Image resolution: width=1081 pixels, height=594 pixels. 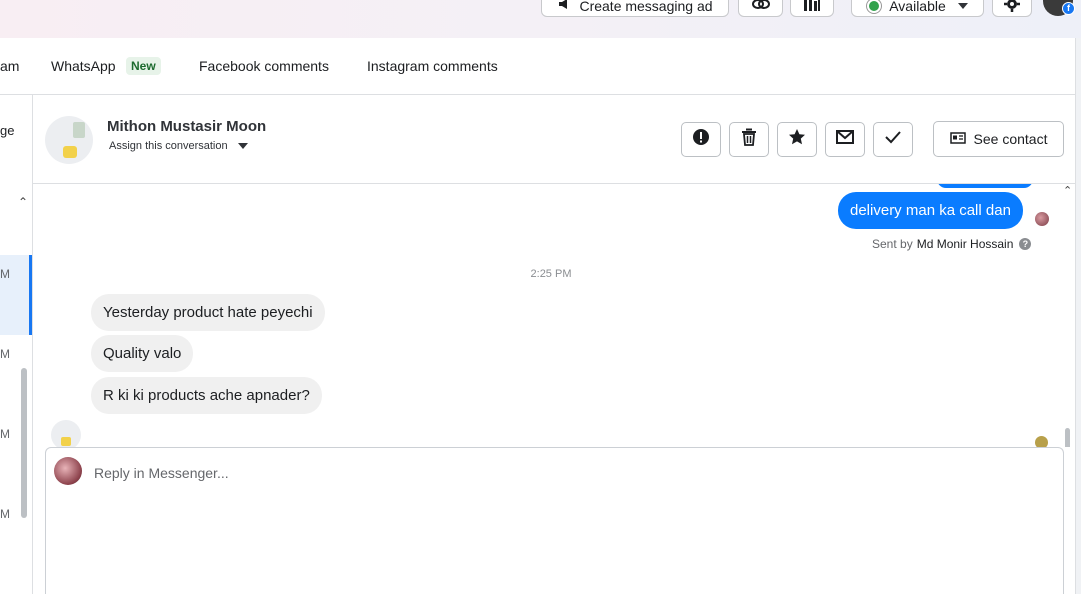 I want to click on mark-unread-button, so click(x=845, y=139).